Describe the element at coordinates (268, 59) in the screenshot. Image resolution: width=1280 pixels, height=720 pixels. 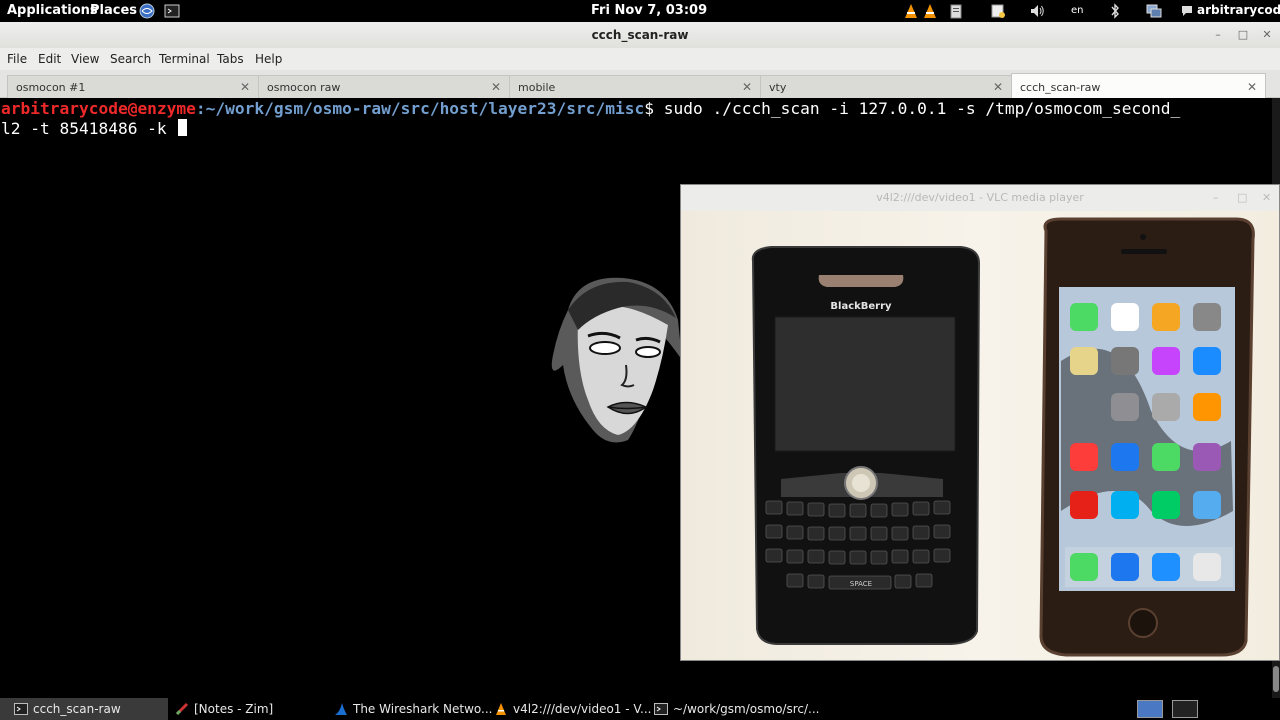
I see `menu-help: Help` at that location.